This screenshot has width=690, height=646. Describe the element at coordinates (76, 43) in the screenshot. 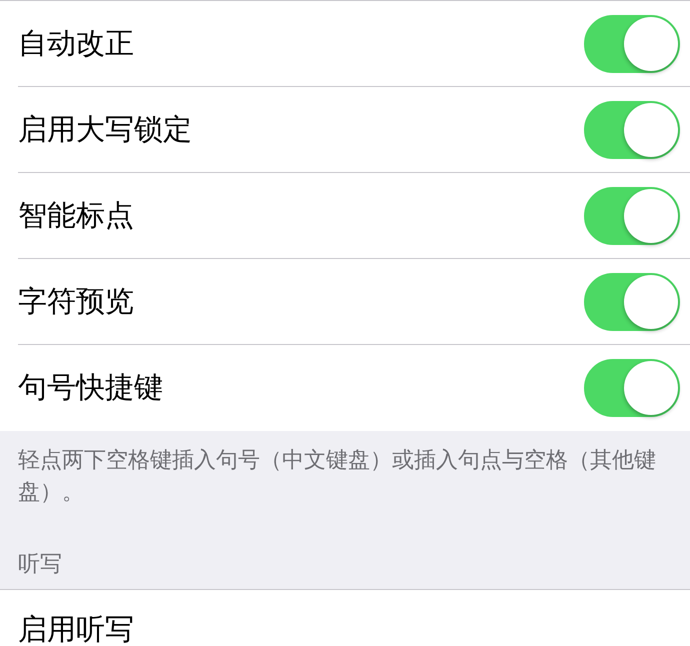

I see `setting-label: 自动改正` at that location.